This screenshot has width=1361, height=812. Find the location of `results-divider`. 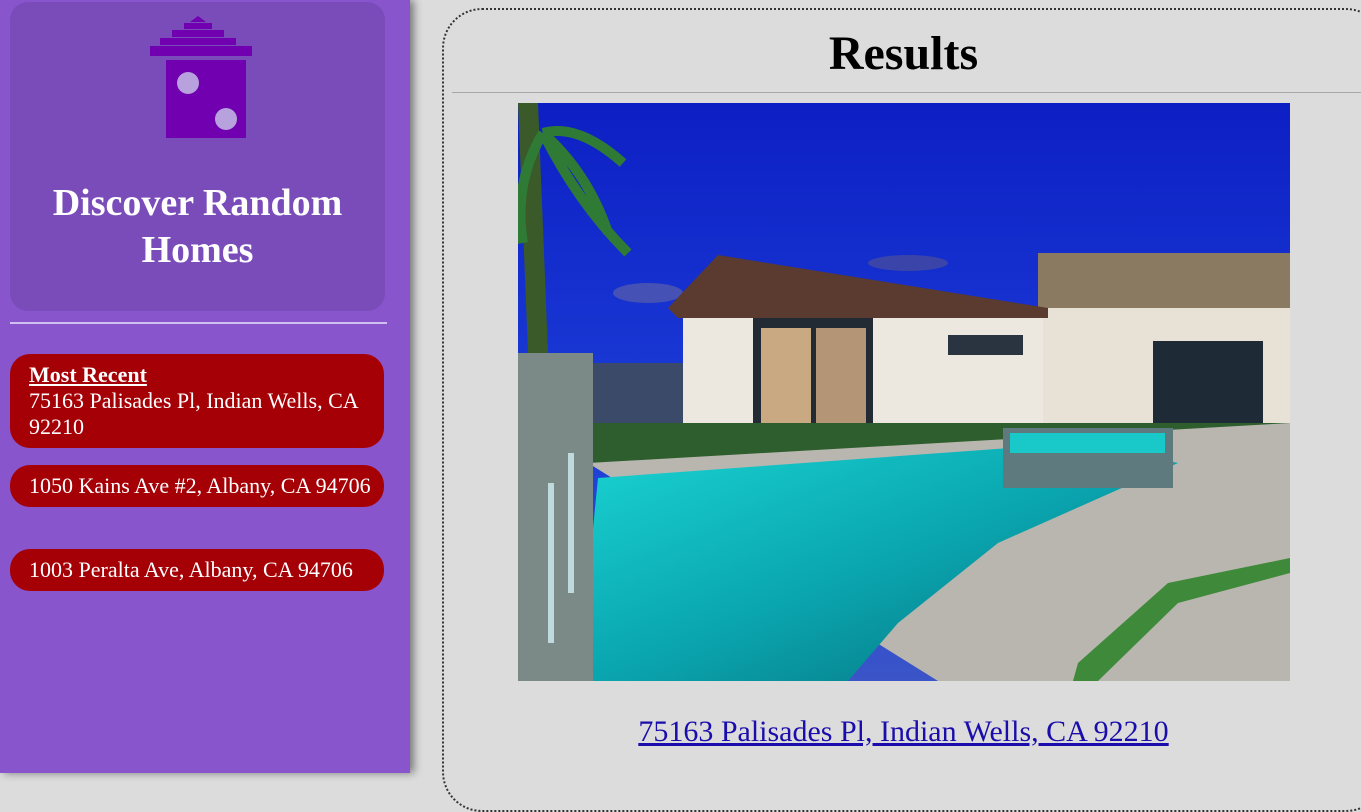

results-divider is located at coordinates (906, 92).